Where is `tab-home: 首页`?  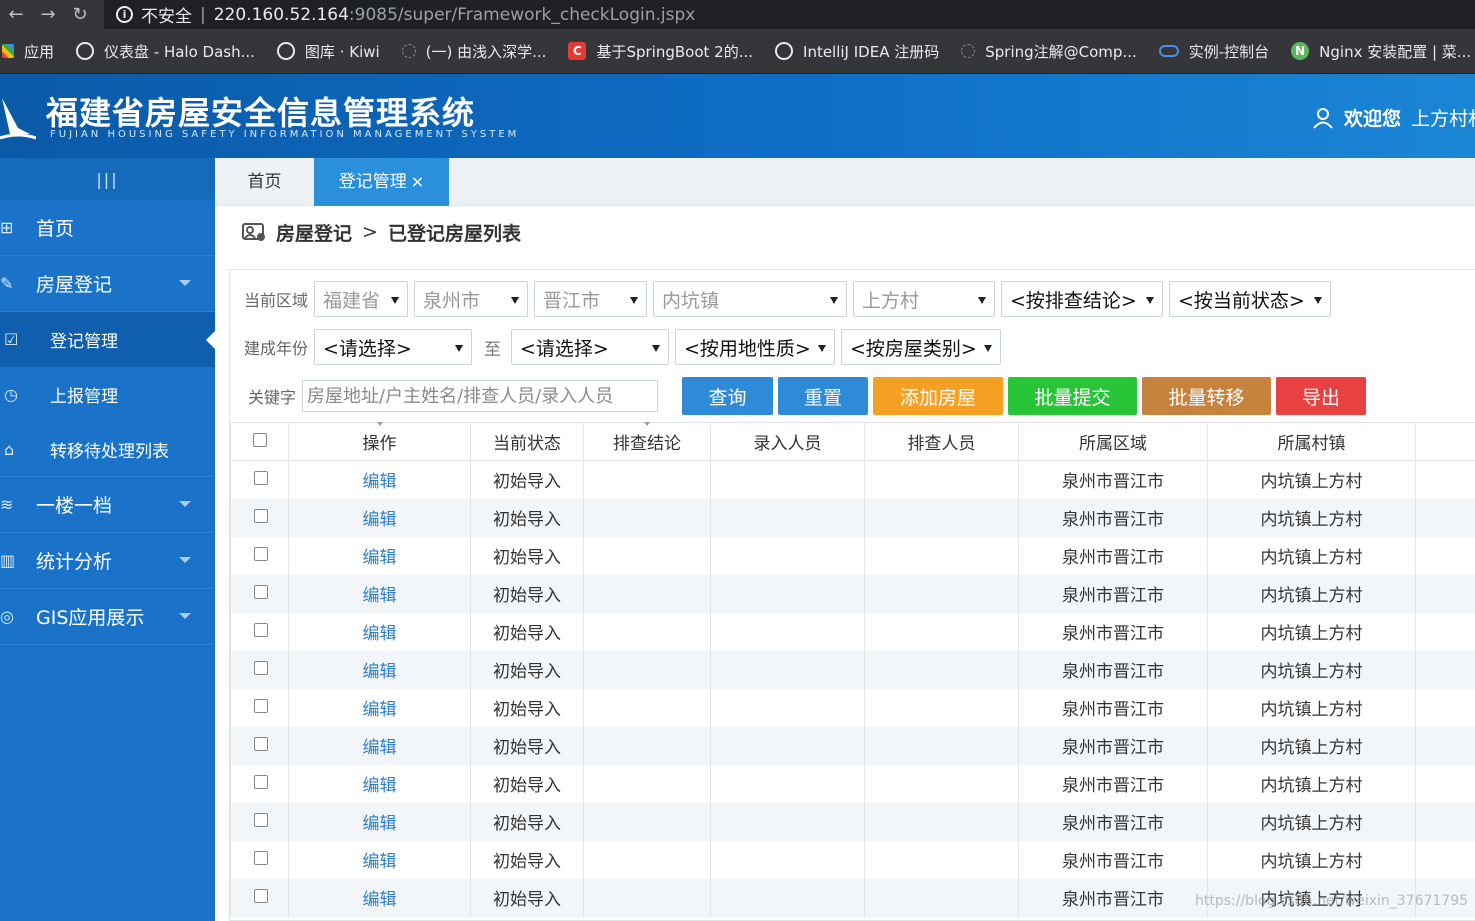 tab-home: 首页 is located at coordinates (264, 182).